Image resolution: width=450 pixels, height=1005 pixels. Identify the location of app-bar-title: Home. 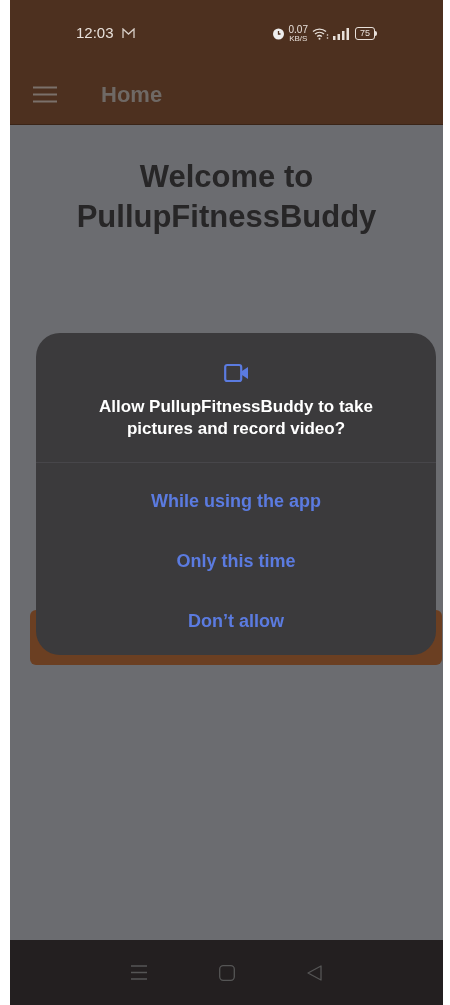
(132, 95).